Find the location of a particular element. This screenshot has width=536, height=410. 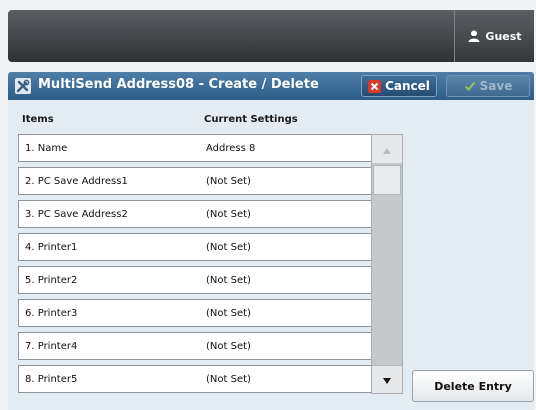

cancel-label: Cancel is located at coordinates (407, 86).